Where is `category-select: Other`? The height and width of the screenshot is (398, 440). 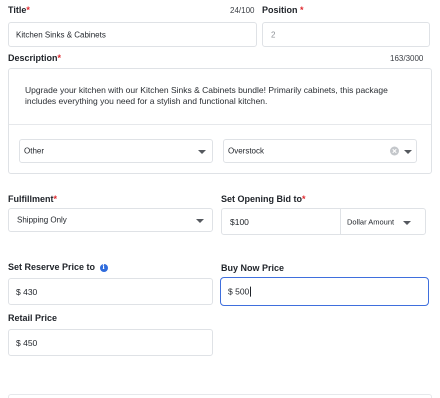
category-select: Other is located at coordinates (116, 151).